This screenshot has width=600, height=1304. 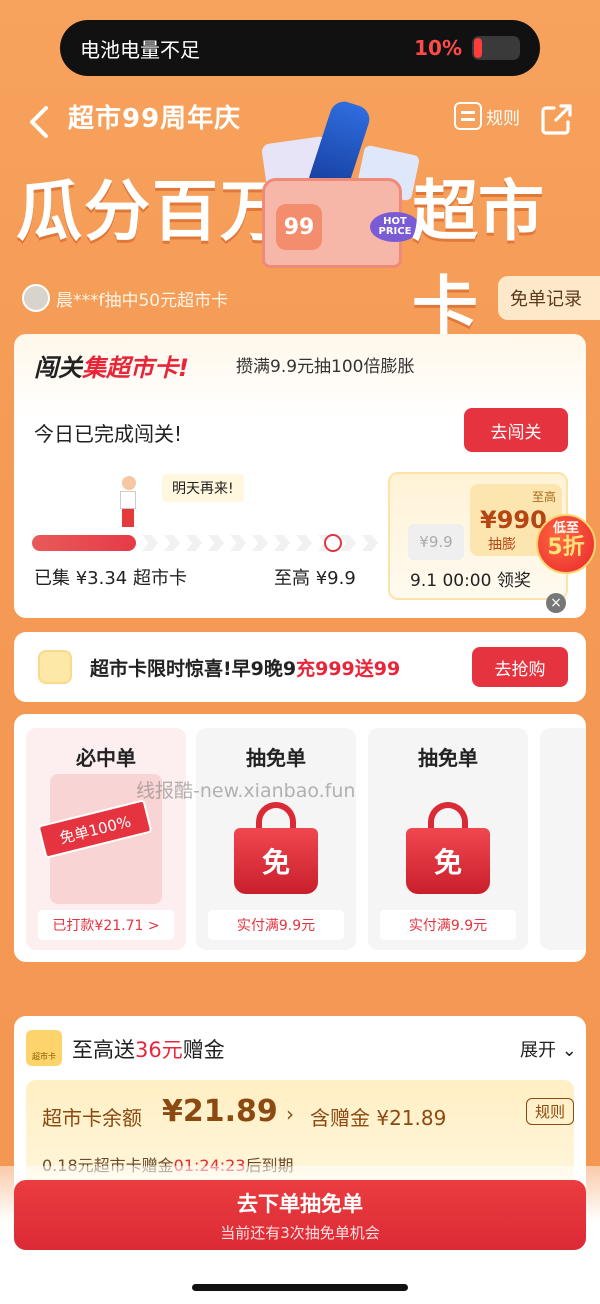 What do you see at coordinates (468, 116) in the screenshot?
I see `rules-icon` at bounding box center [468, 116].